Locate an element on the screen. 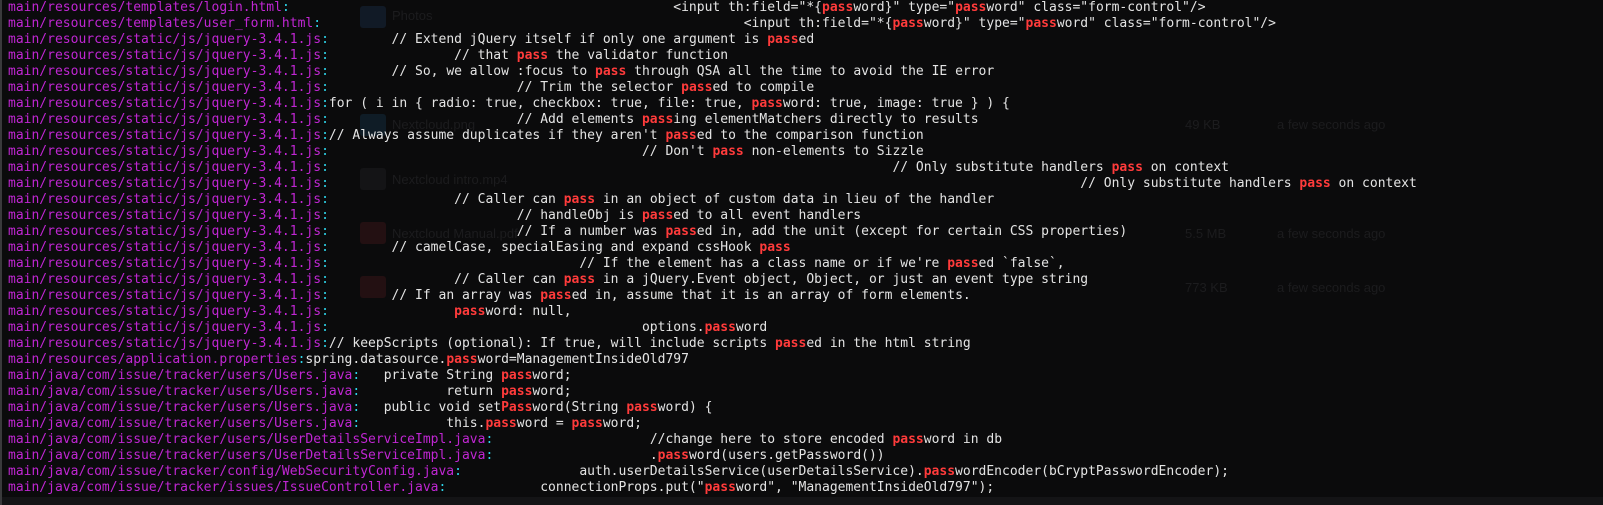 This screenshot has width=1603, height=505. code-text: // Trim the selector is located at coordinates (599, 87).